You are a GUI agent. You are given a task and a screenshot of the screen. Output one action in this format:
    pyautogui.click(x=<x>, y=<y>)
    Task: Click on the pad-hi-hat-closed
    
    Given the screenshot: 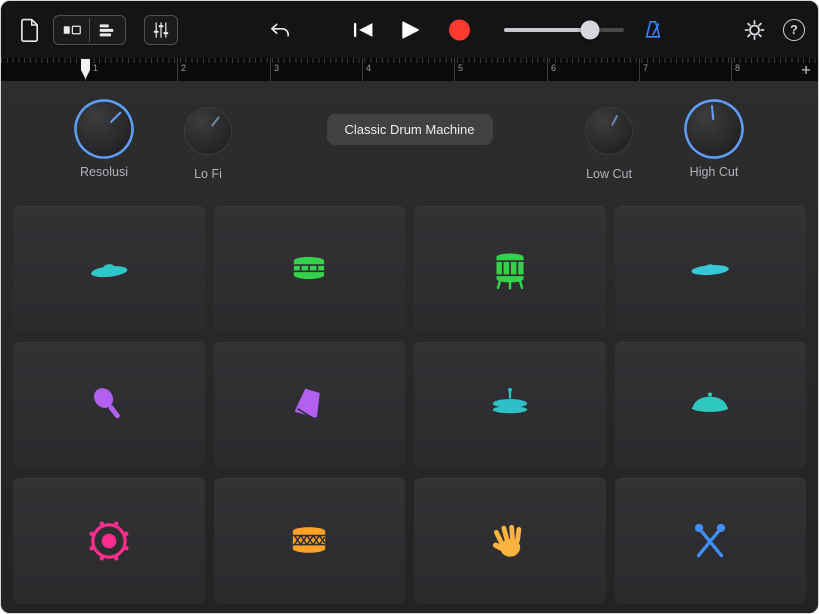 What is the action you would take?
    pyautogui.click(x=510, y=405)
    